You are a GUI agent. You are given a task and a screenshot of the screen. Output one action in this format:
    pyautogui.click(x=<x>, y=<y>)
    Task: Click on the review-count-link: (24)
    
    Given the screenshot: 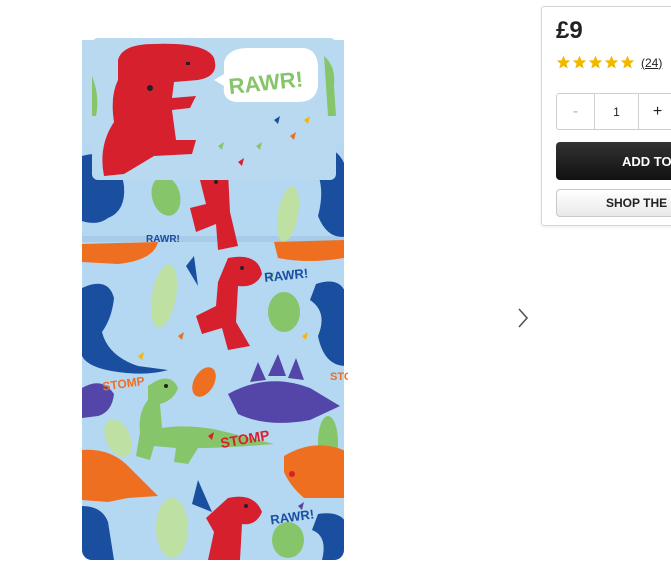 What is the action you would take?
    pyautogui.click(x=651, y=63)
    